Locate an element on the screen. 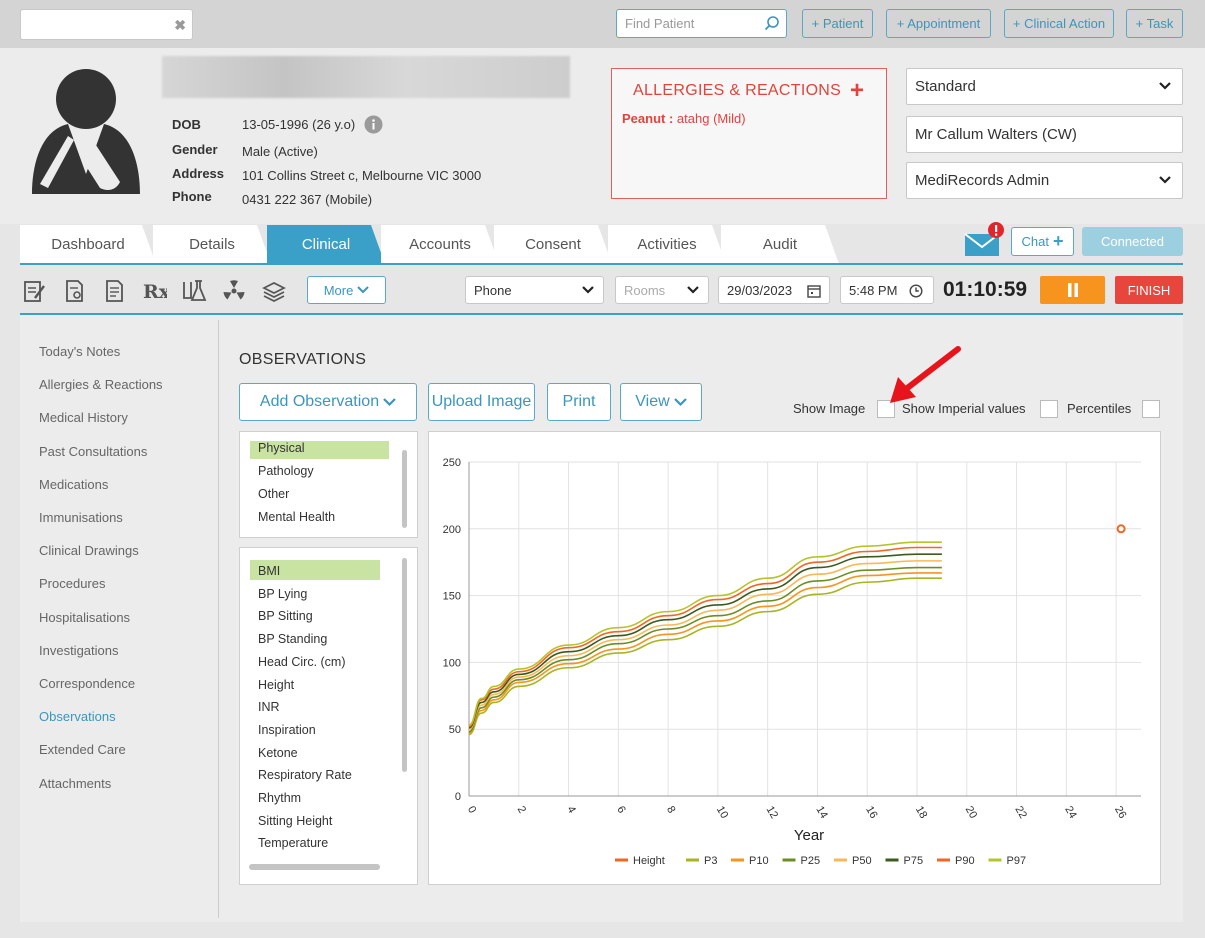 The height and width of the screenshot is (938, 1205). percentiles-checkbox is located at coordinates (1151, 409).